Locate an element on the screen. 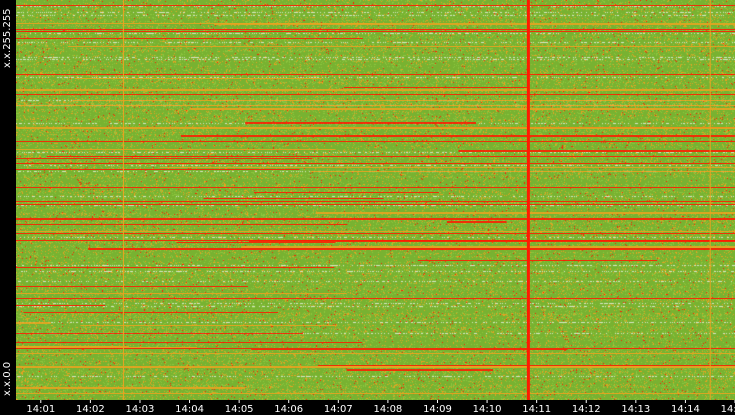 The image size is (735, 415). x-tick-label: 14:14 is located at coordinates (685, 409).